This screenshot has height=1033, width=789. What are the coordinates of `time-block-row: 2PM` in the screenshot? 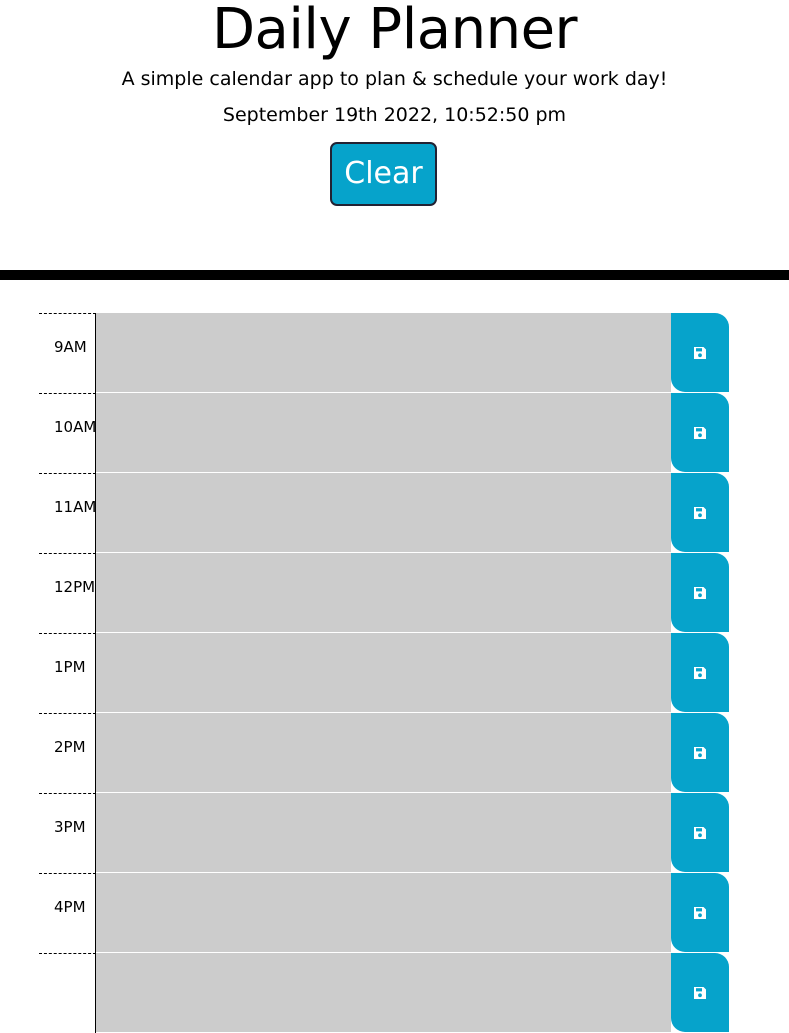 It's located at (384, 753).